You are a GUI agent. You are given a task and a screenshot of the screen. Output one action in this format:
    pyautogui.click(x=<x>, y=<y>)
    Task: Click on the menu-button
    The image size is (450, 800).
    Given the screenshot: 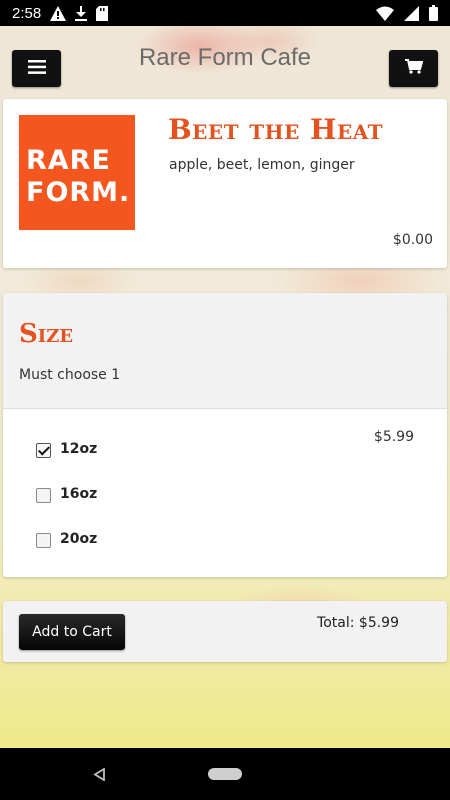 What is the action you would take?
    pyautogui.click(x=36, y=68)
    